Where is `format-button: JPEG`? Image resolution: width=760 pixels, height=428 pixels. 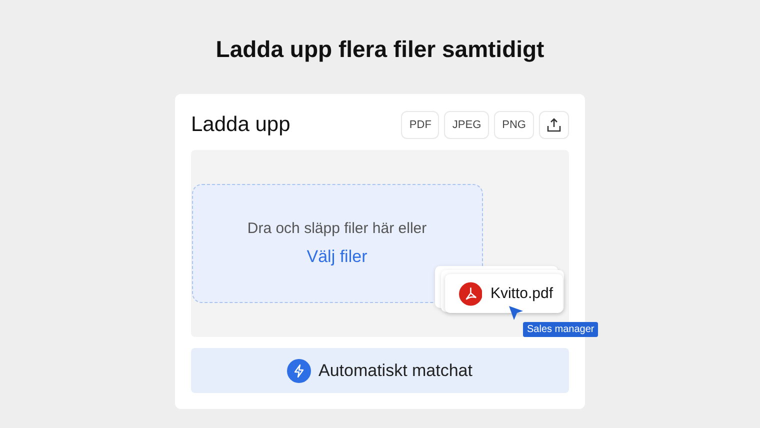 format-button: JPEG is located at coordinates (467, 125).